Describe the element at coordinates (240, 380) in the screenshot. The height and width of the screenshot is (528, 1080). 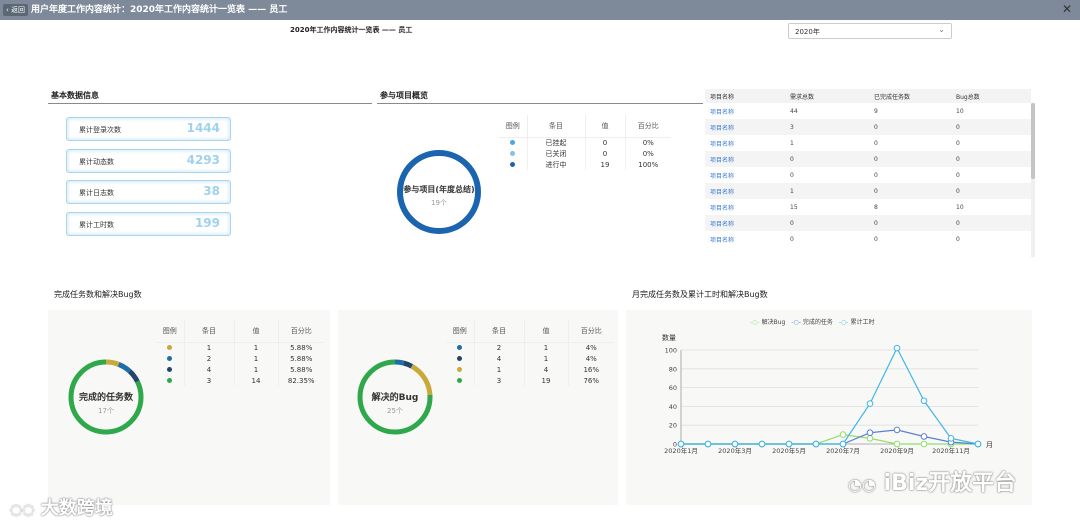
I see `table-row: 3 14 82.35%` at that location.